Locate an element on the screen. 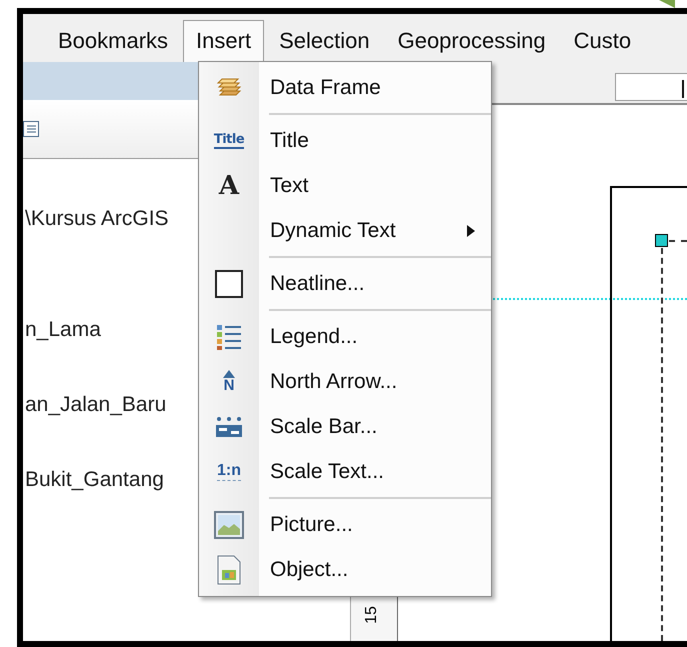  menu-option: Dynamic Text is located at coordinates (345, 230).